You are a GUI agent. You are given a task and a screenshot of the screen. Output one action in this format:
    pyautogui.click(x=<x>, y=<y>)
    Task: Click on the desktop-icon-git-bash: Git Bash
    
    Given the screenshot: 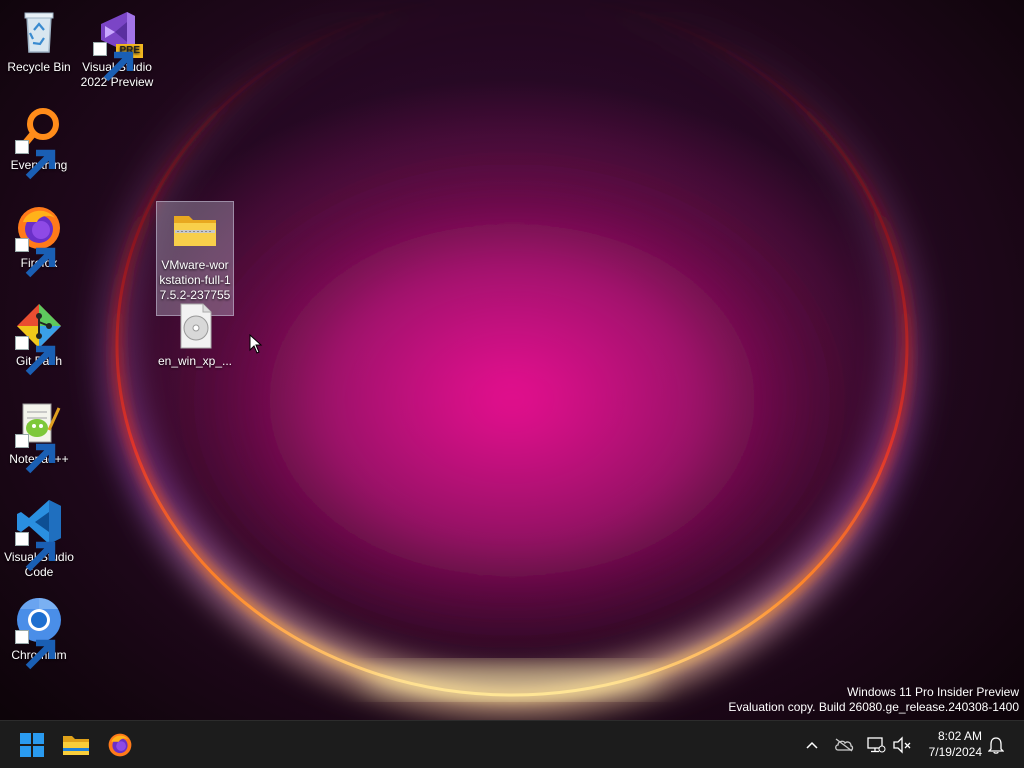 What is the action you would take?
    pyautogui.click(x=39, y=339)
    